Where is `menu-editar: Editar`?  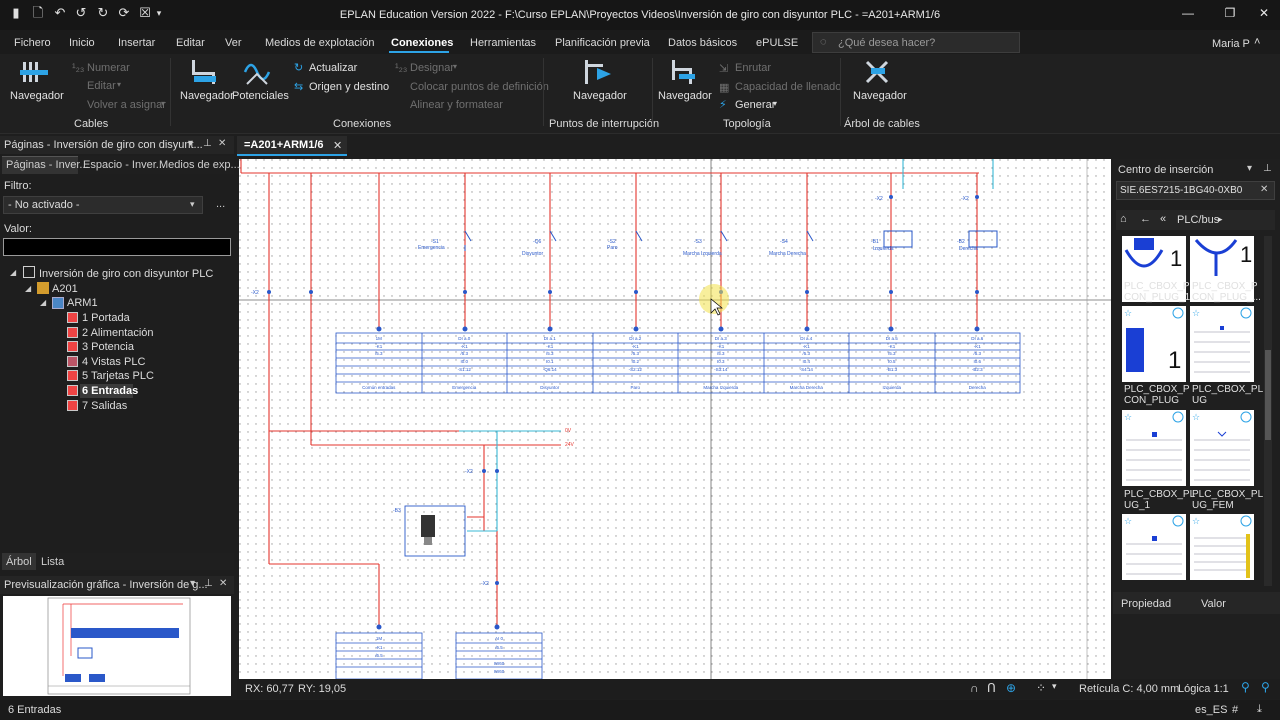 menu-editar: Editar is located at coordinates (190, 43).